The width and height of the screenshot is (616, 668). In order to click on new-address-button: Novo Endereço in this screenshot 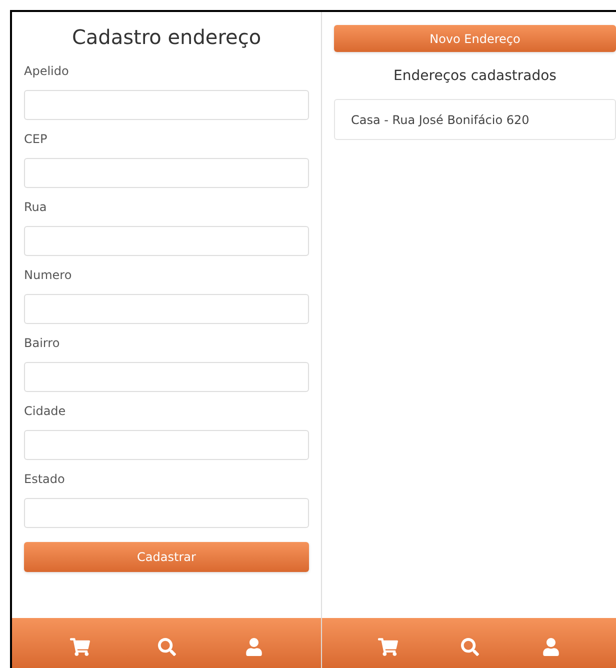, I will do `click(475, 38)`.